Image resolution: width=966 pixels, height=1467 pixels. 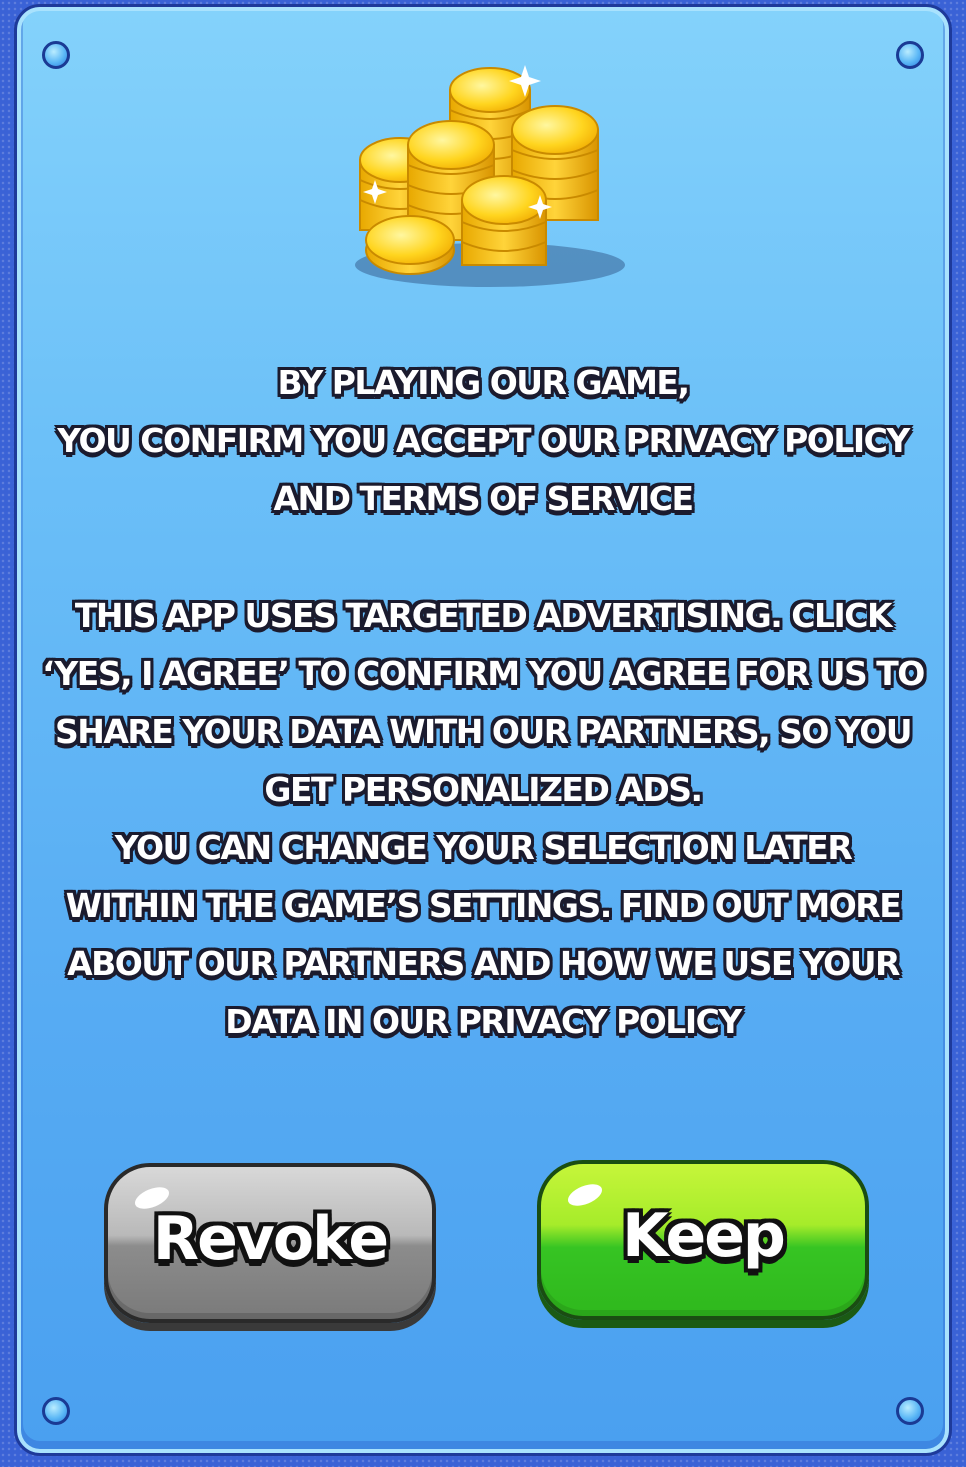 I want to click on revoke-button: Revoke, so click(x=270, y=1243).